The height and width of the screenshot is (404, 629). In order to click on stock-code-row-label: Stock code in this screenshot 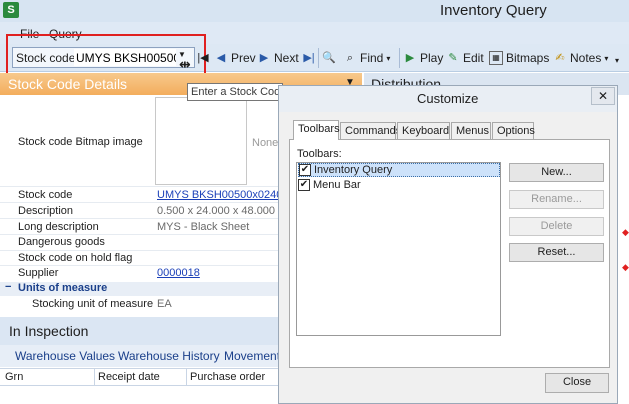, I will do `click(45, 195)`.